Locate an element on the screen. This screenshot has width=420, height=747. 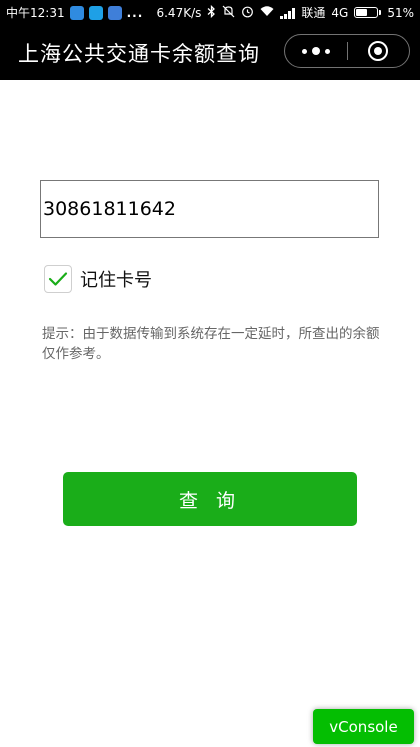
more-button is located at coordinates (316, 51).